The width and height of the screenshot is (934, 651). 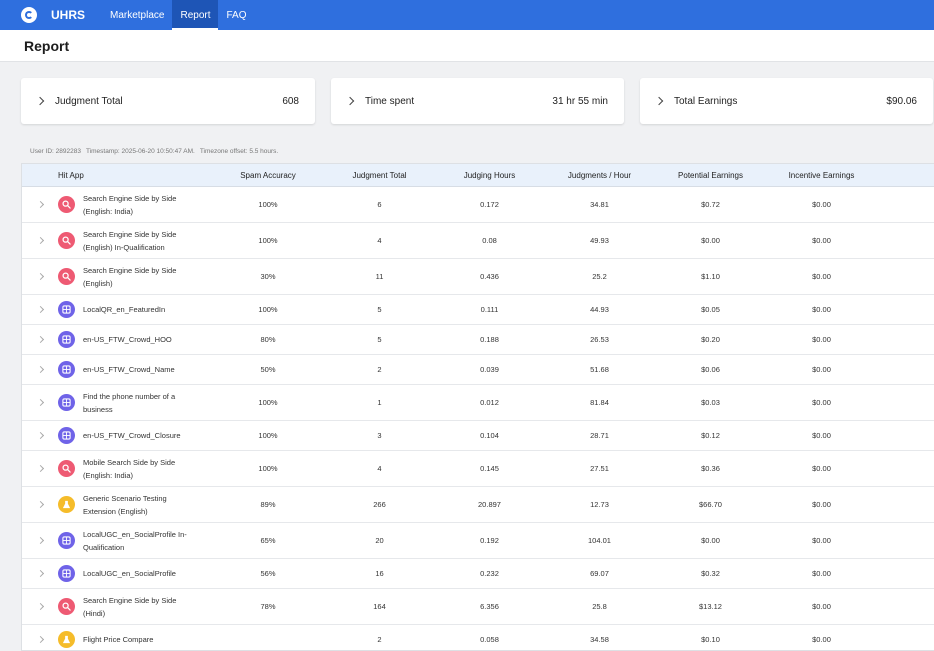 What do you see at coordinates (489, 573) in the screenshot?
I see `judging-hours-cell: 0.232` at bounding box center [489, 573].